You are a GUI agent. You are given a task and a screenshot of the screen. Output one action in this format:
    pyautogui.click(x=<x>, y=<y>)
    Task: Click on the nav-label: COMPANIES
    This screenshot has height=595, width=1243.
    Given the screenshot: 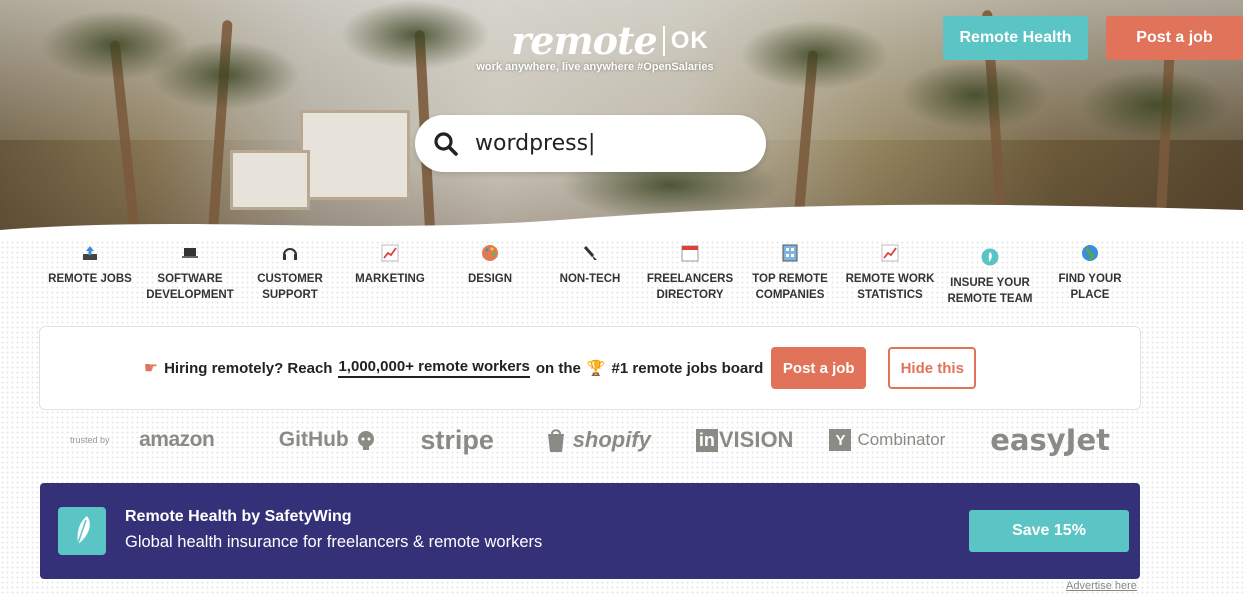 What is the action you would take?
    pyautogui.click(x=790, y=295)
    